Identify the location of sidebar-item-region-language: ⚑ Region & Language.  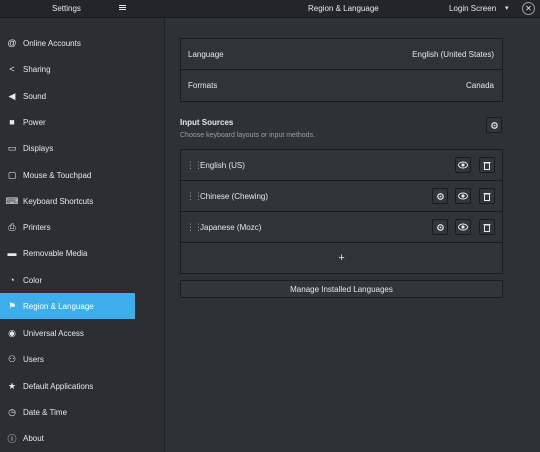
(67, 306).